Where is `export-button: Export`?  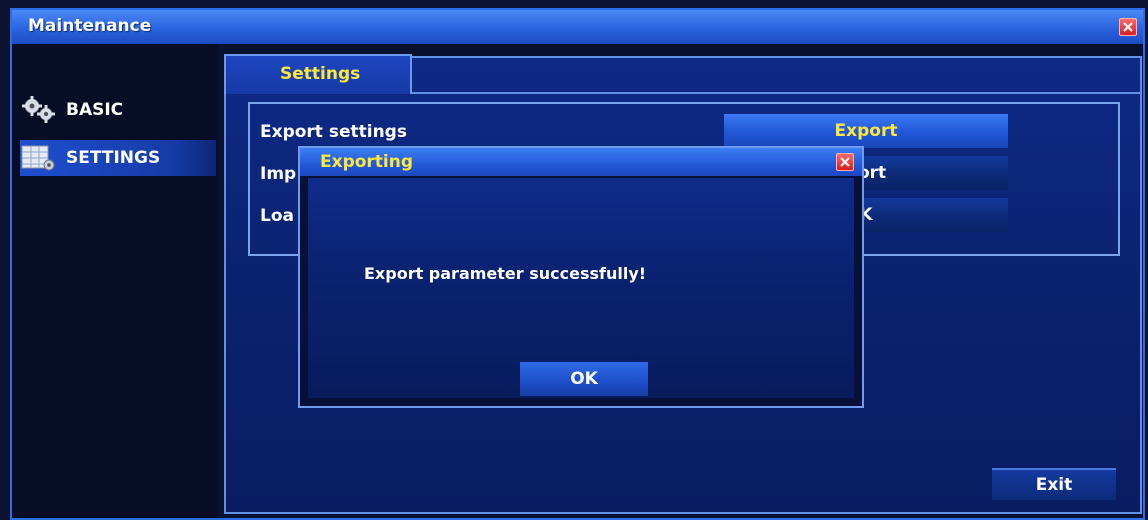 export-button: Export is located at coordinates (866, 131).